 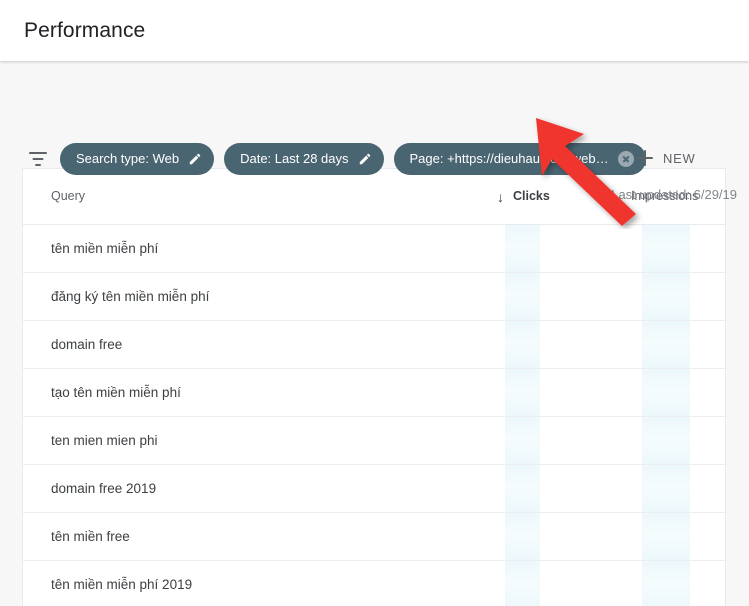 I want to click on cell-query: đăng ký tên miền miễn phí, so click(x=130, y=296).